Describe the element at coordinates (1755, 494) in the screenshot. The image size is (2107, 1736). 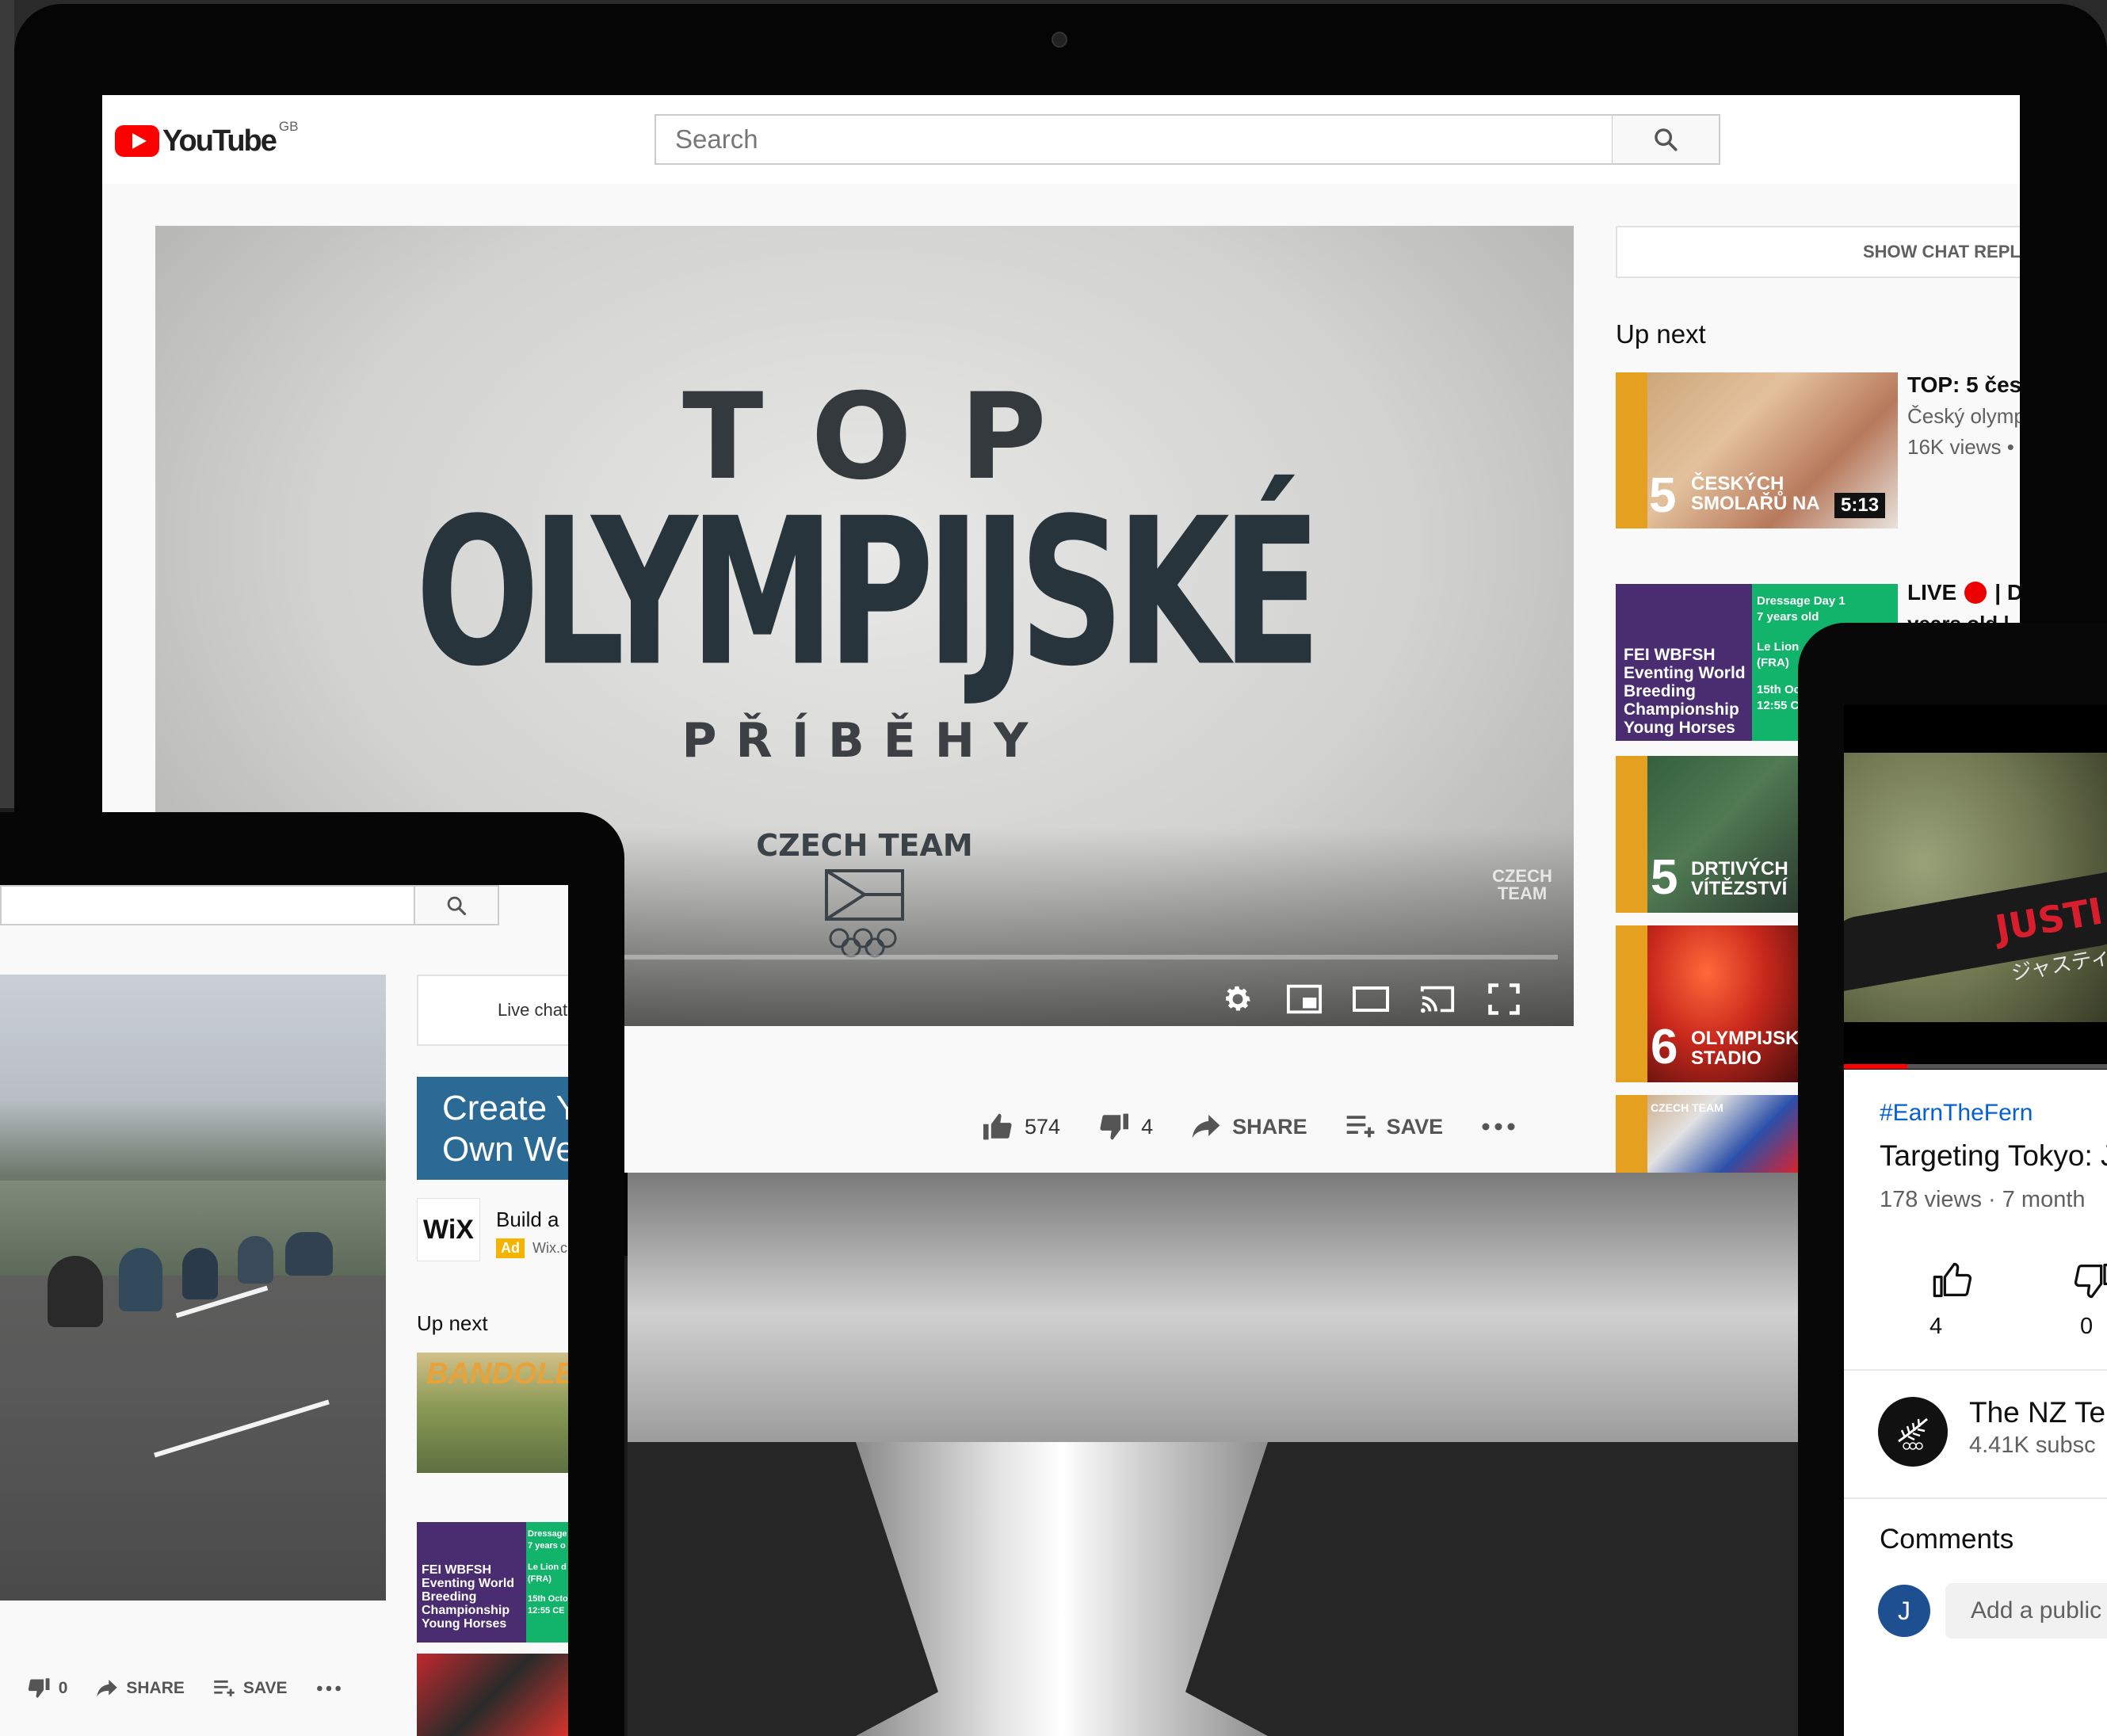
I see `thumb-text: ČESKÝCH SMOLAŘŮ NA` at that location.